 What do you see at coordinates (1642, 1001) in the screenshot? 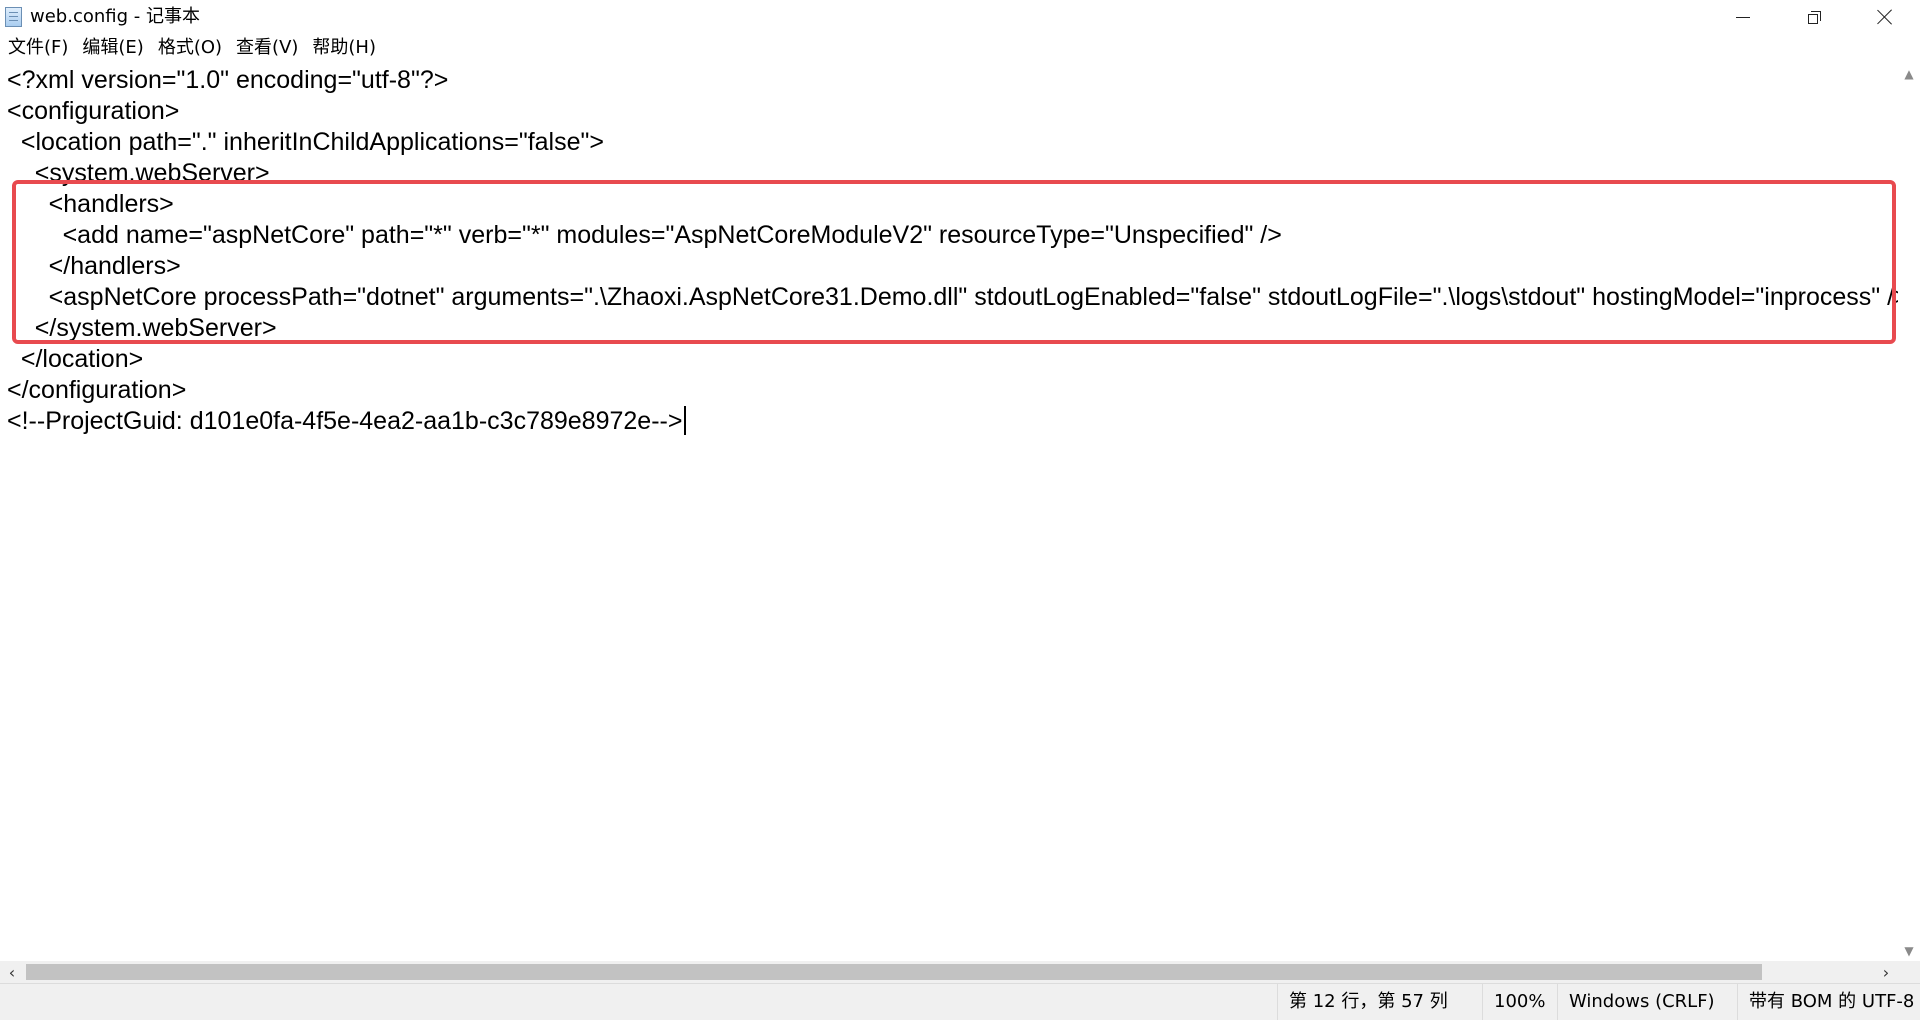
I see `line-ending: Windows (CRLF)` at bounding box center [1642, 1001].